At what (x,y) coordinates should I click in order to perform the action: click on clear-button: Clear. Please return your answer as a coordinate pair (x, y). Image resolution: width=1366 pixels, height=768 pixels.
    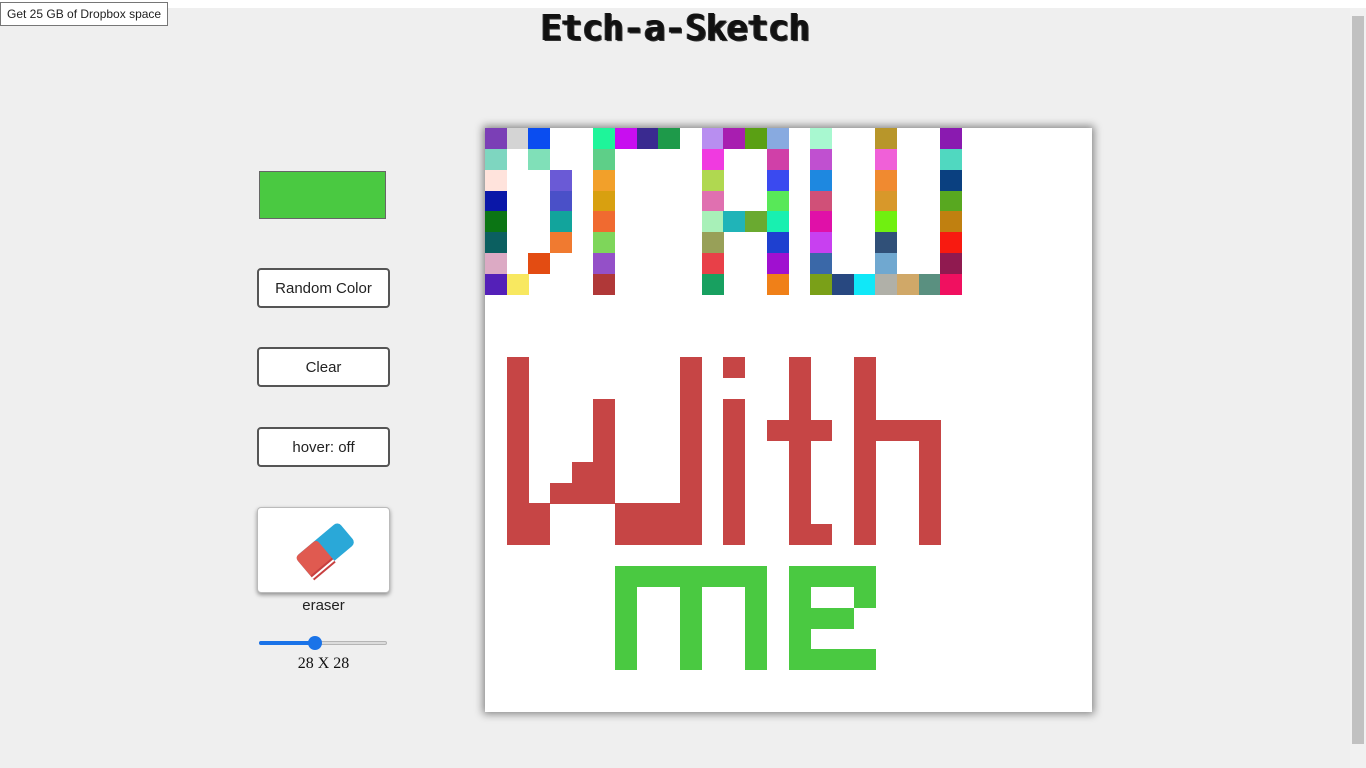
    Looking at the image, I should click on (323, 367).